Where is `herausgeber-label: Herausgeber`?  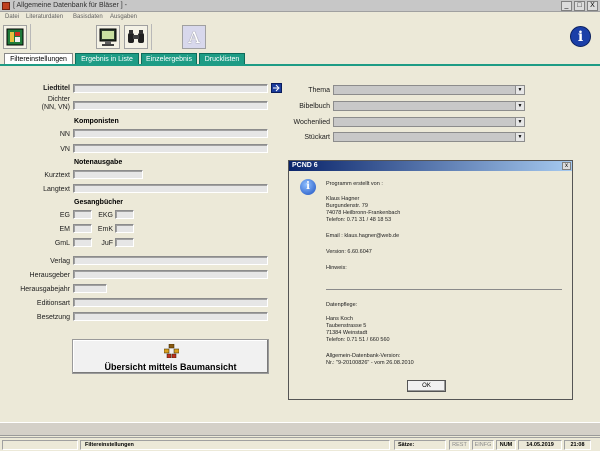
herausgeber-label: Herausgeber is located at coordinates (49, 275).